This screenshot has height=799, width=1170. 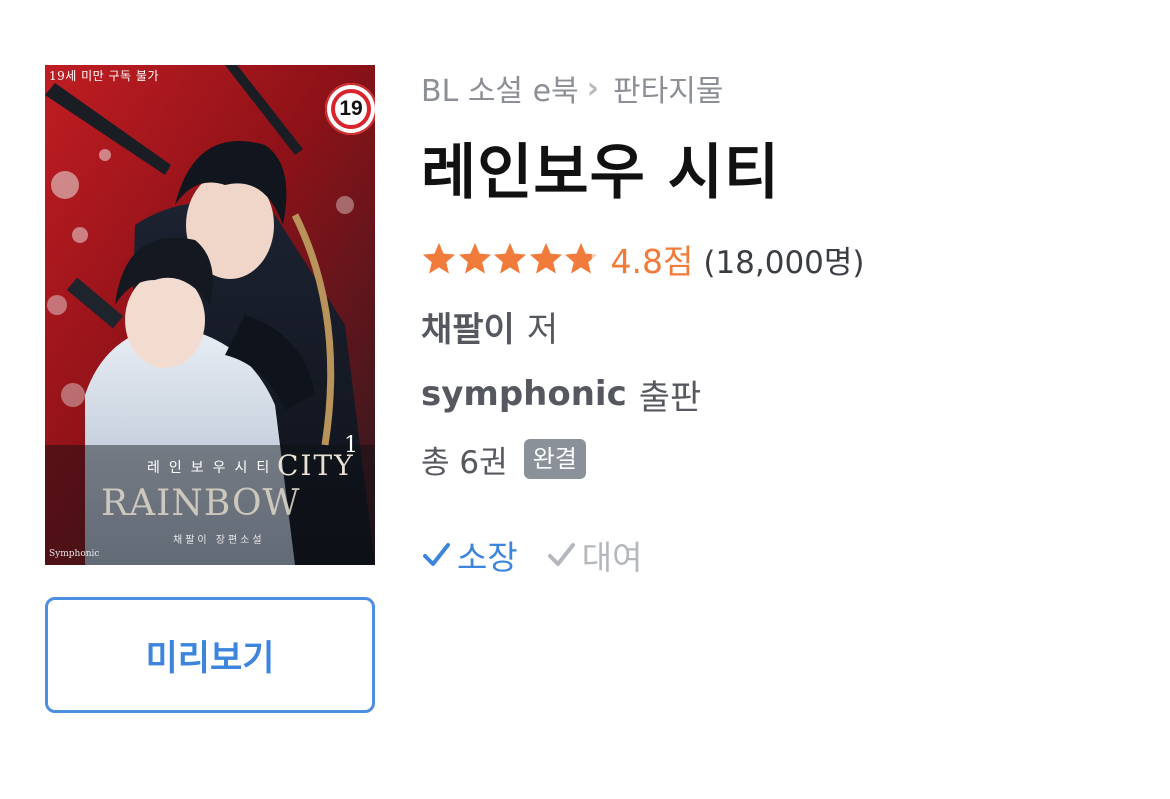 I want to click on author-name: 채팔이, so click(x=468, y=326).